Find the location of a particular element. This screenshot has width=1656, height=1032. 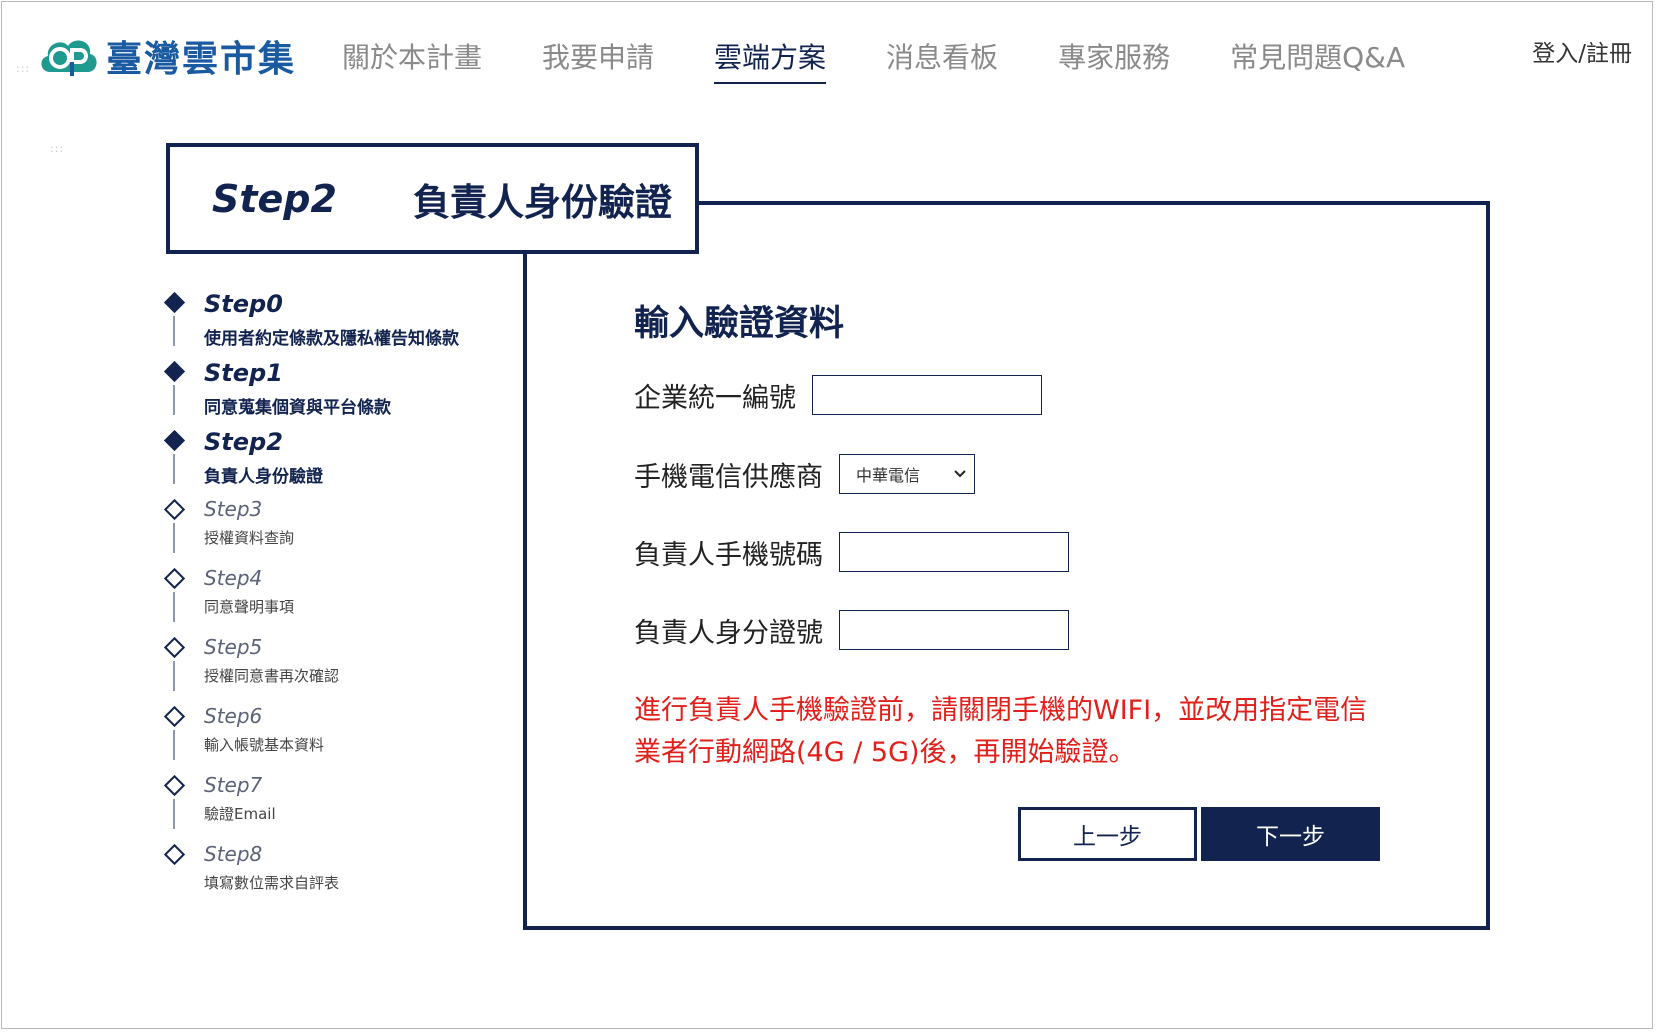

carrier-row: 手機電信供應商 中華電信 is located at coordinates (804, 474).